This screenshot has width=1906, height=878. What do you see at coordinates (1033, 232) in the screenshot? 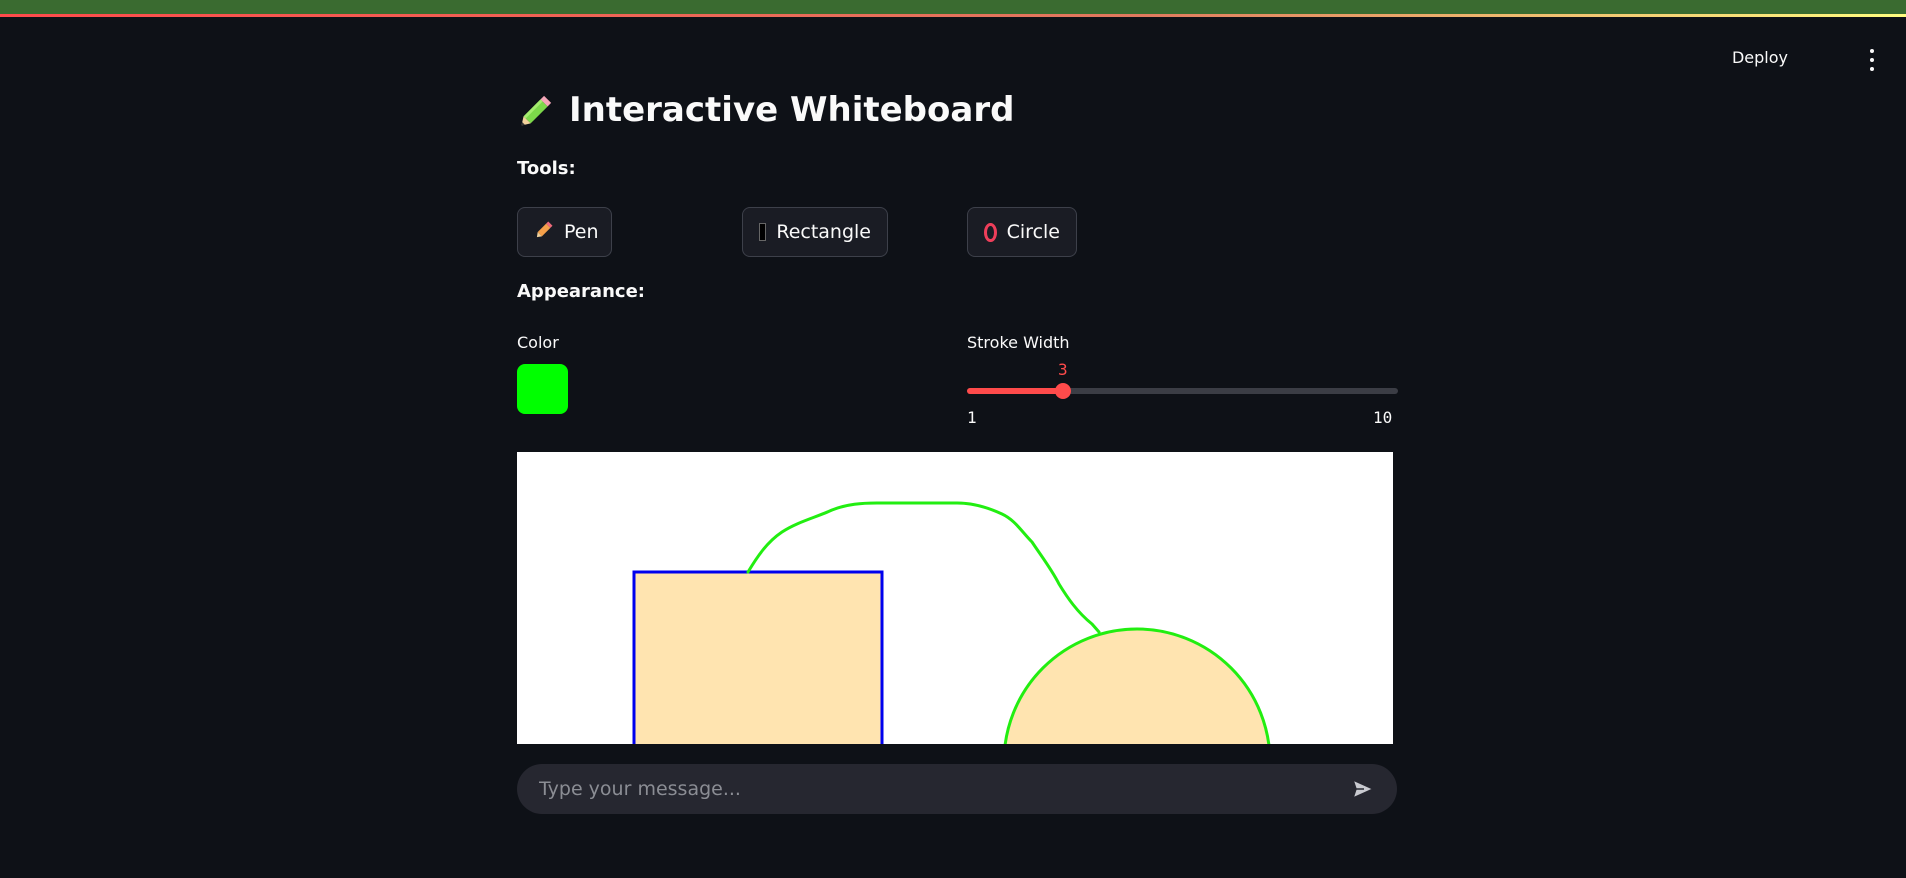
I see `circle-tool-label: Circle` at bounding box center [1033, 232].